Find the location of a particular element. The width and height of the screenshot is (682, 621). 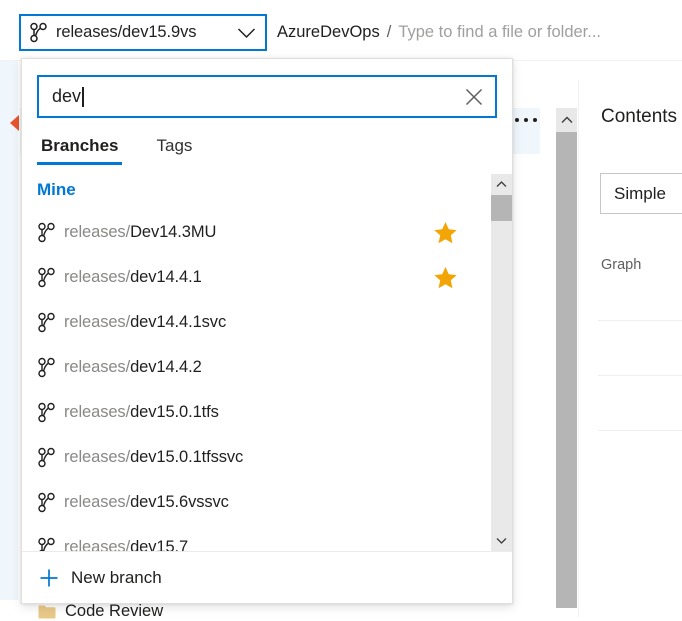

search-row: dev is located at coordinates (267, 88).